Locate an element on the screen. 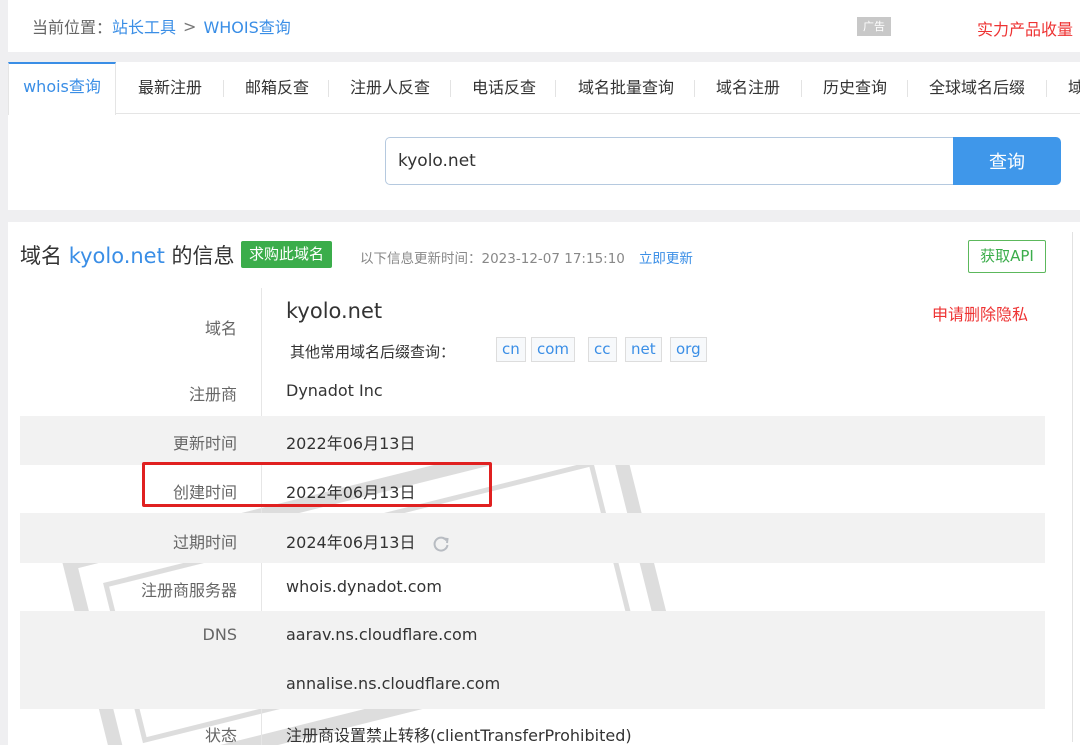  domain-value: kyolo.net is located at coordinates (334, 311).